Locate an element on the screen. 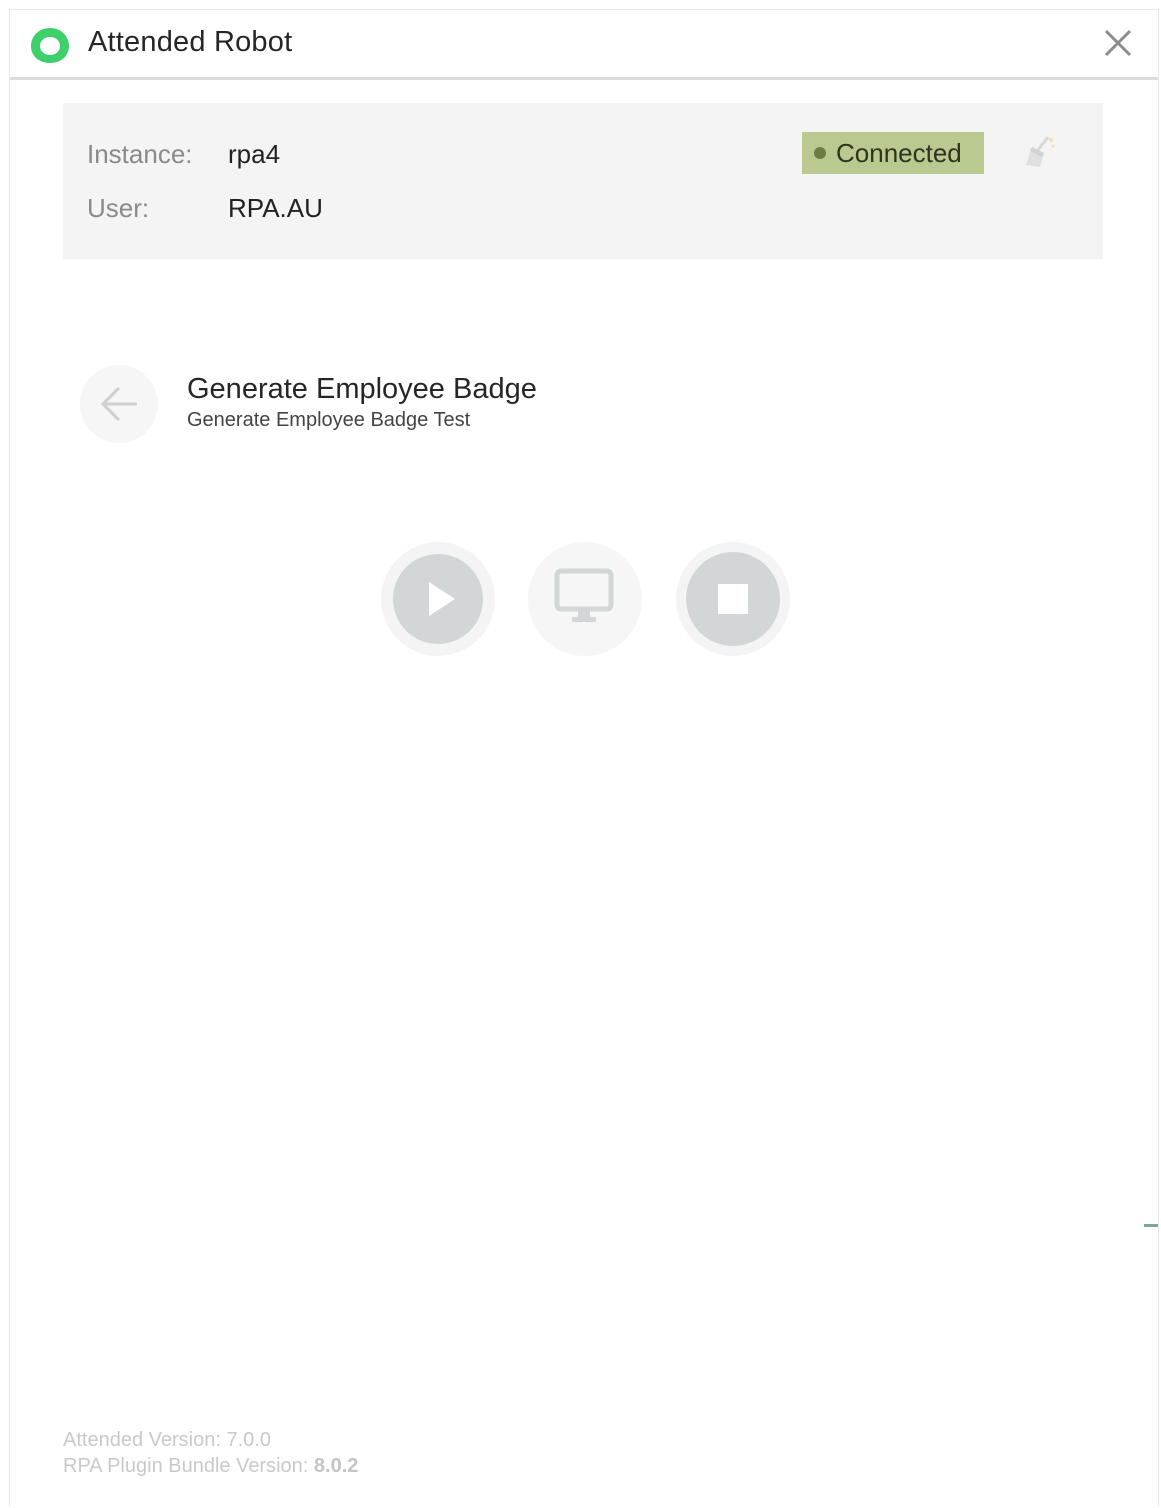  title-bar: Attended Robot is located at coordinates (584, 45).